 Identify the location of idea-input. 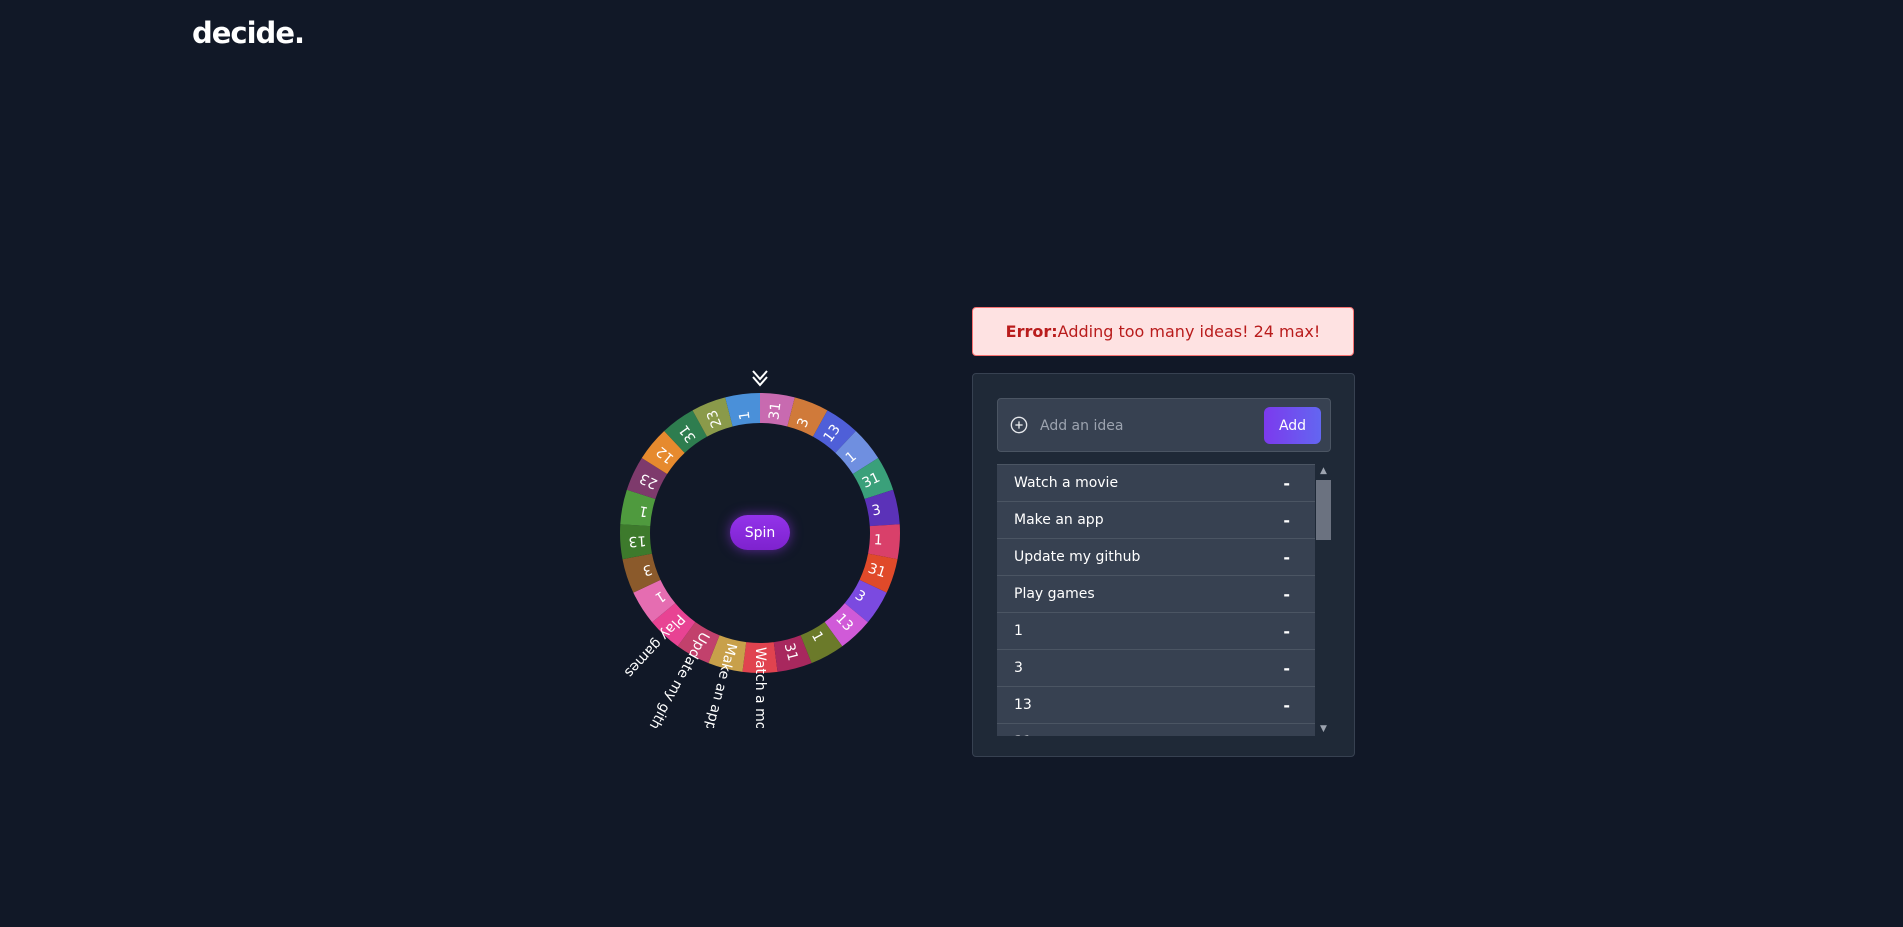
(1150, 426).